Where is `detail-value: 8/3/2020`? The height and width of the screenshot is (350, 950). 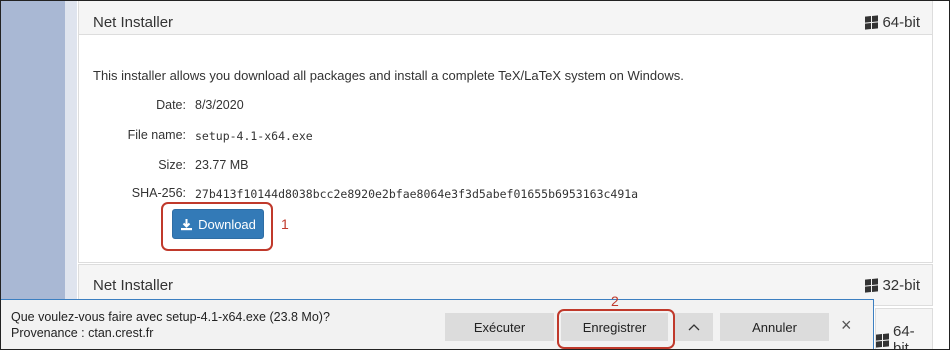
detail-value: 8/3/2020 is located at coordinates (219, 105).